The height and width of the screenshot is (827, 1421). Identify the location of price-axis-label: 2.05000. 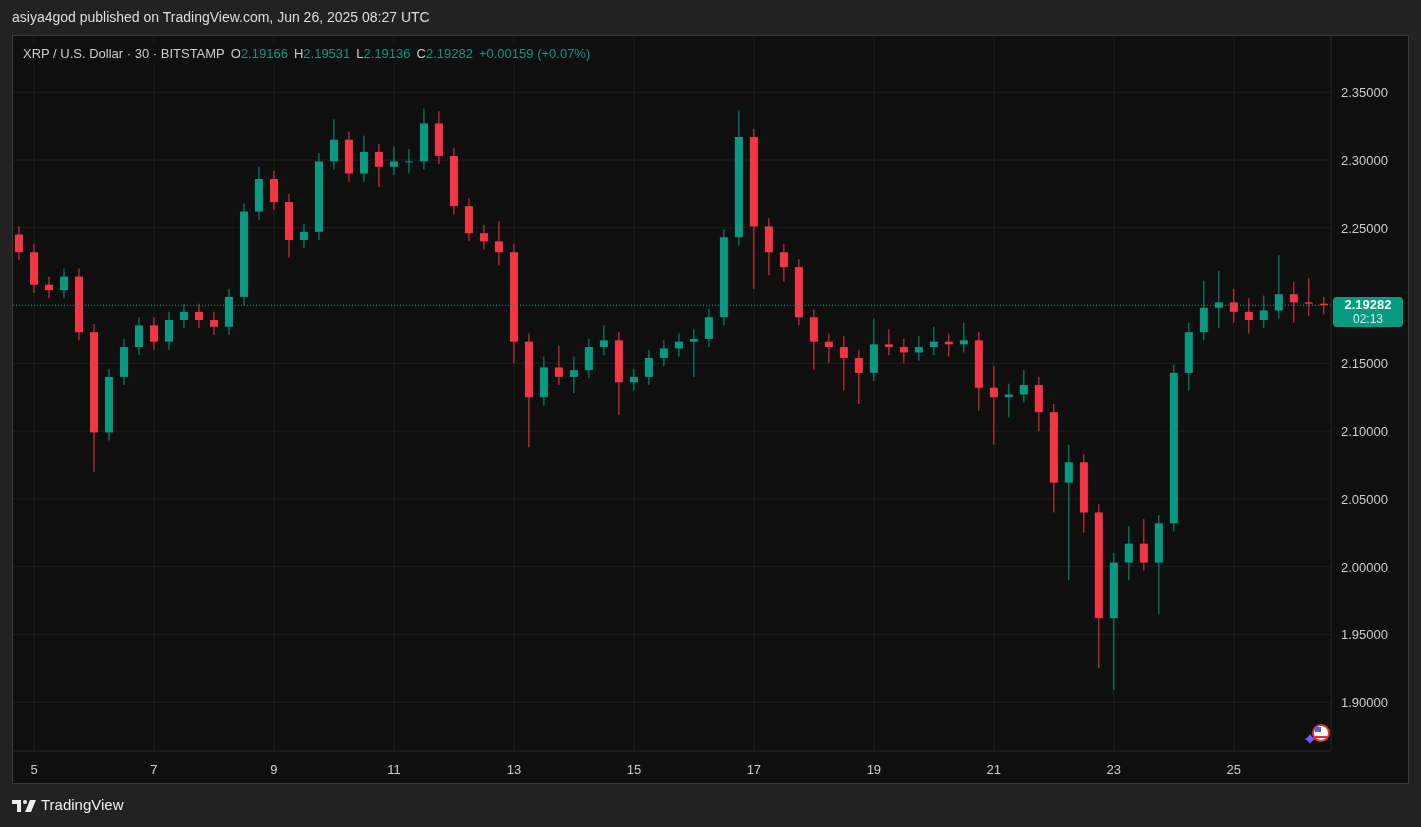
(1364, 499).